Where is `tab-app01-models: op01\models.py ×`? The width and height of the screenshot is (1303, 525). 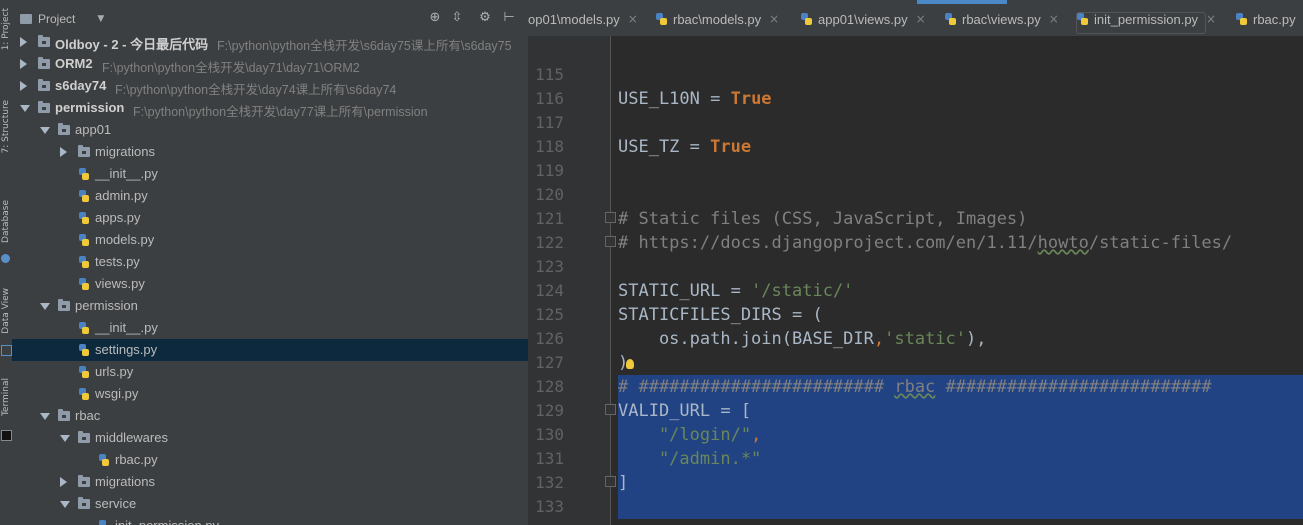
tab-app01-models: op01\models.py × is located at coordinates (583, 19).